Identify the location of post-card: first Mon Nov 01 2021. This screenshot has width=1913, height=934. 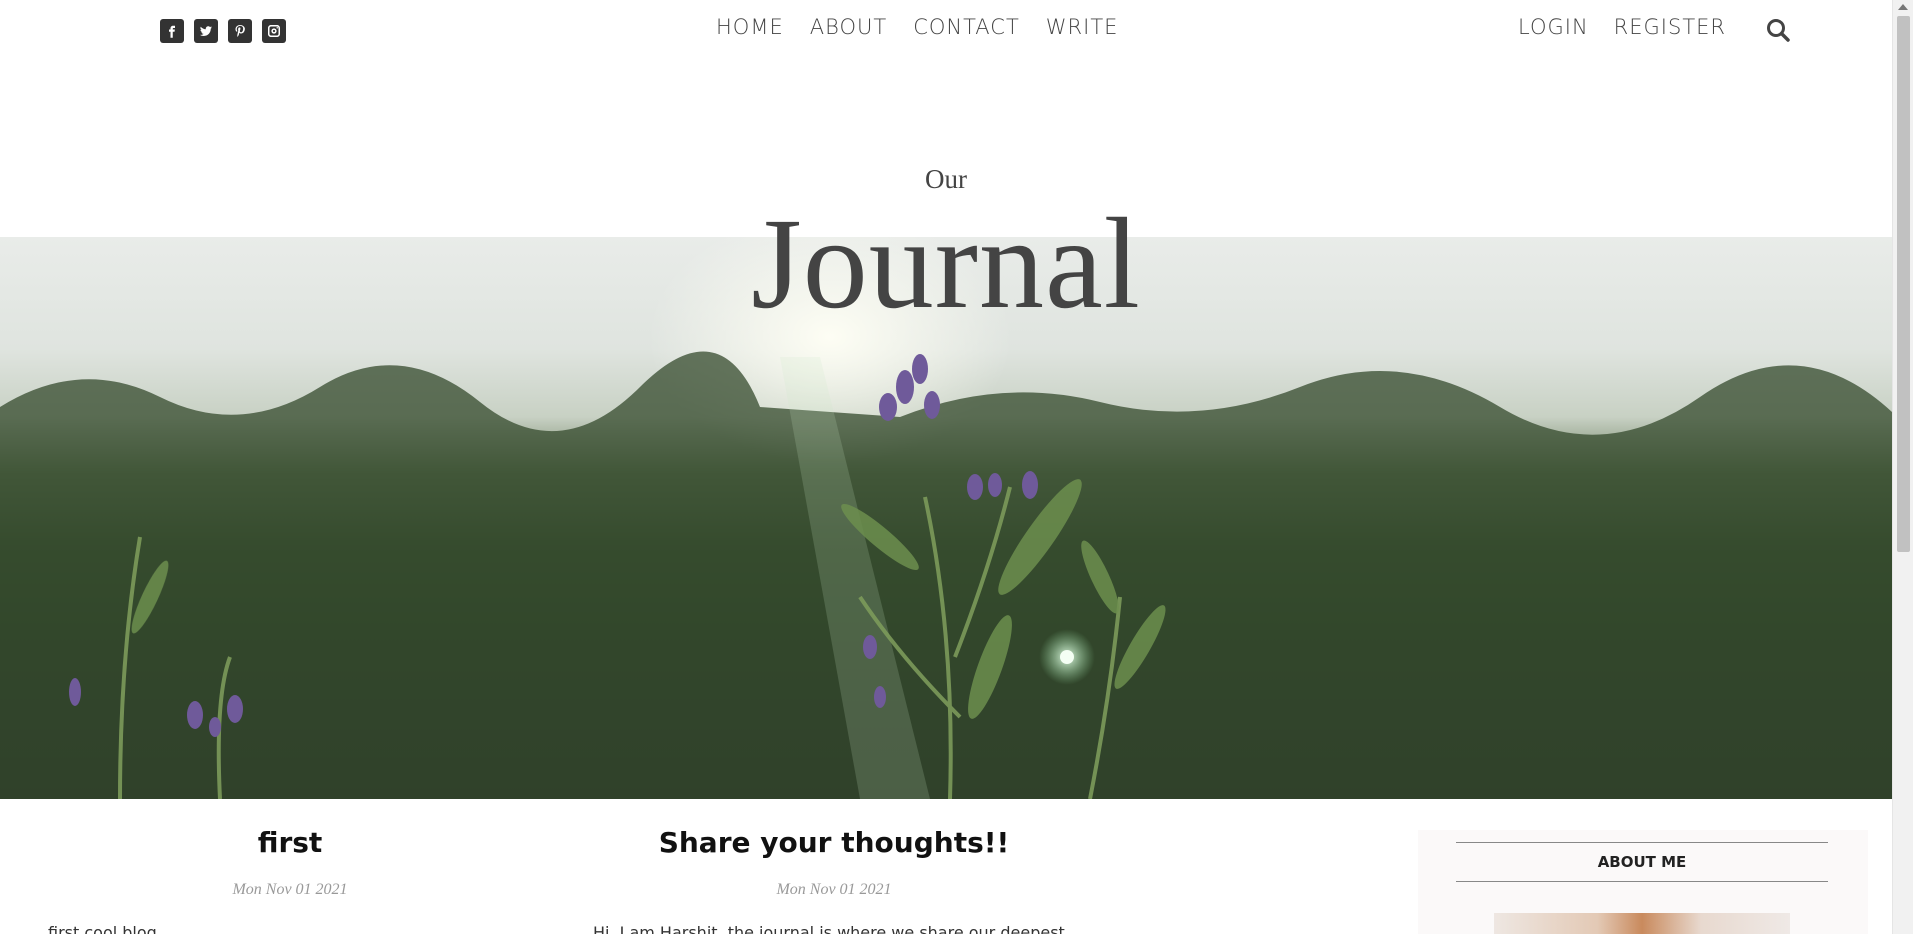
(290, 862).